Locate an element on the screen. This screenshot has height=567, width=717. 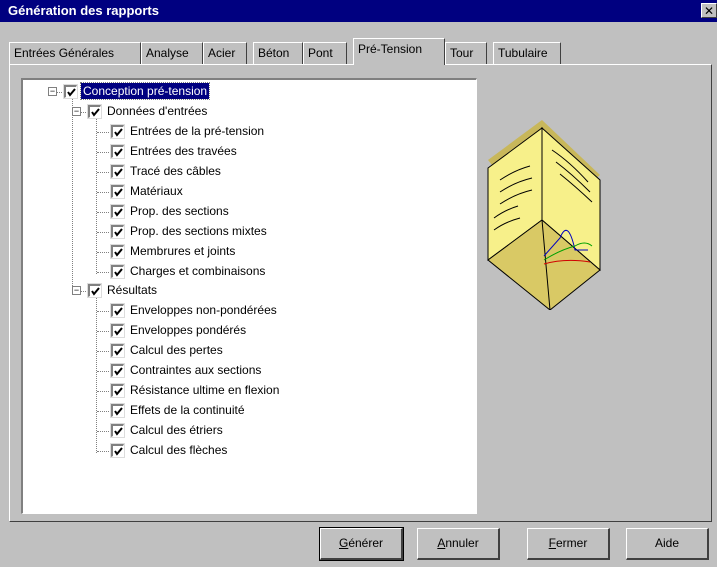
tree-item-label: Calcul des flèches is located at coordinates (178, 450).